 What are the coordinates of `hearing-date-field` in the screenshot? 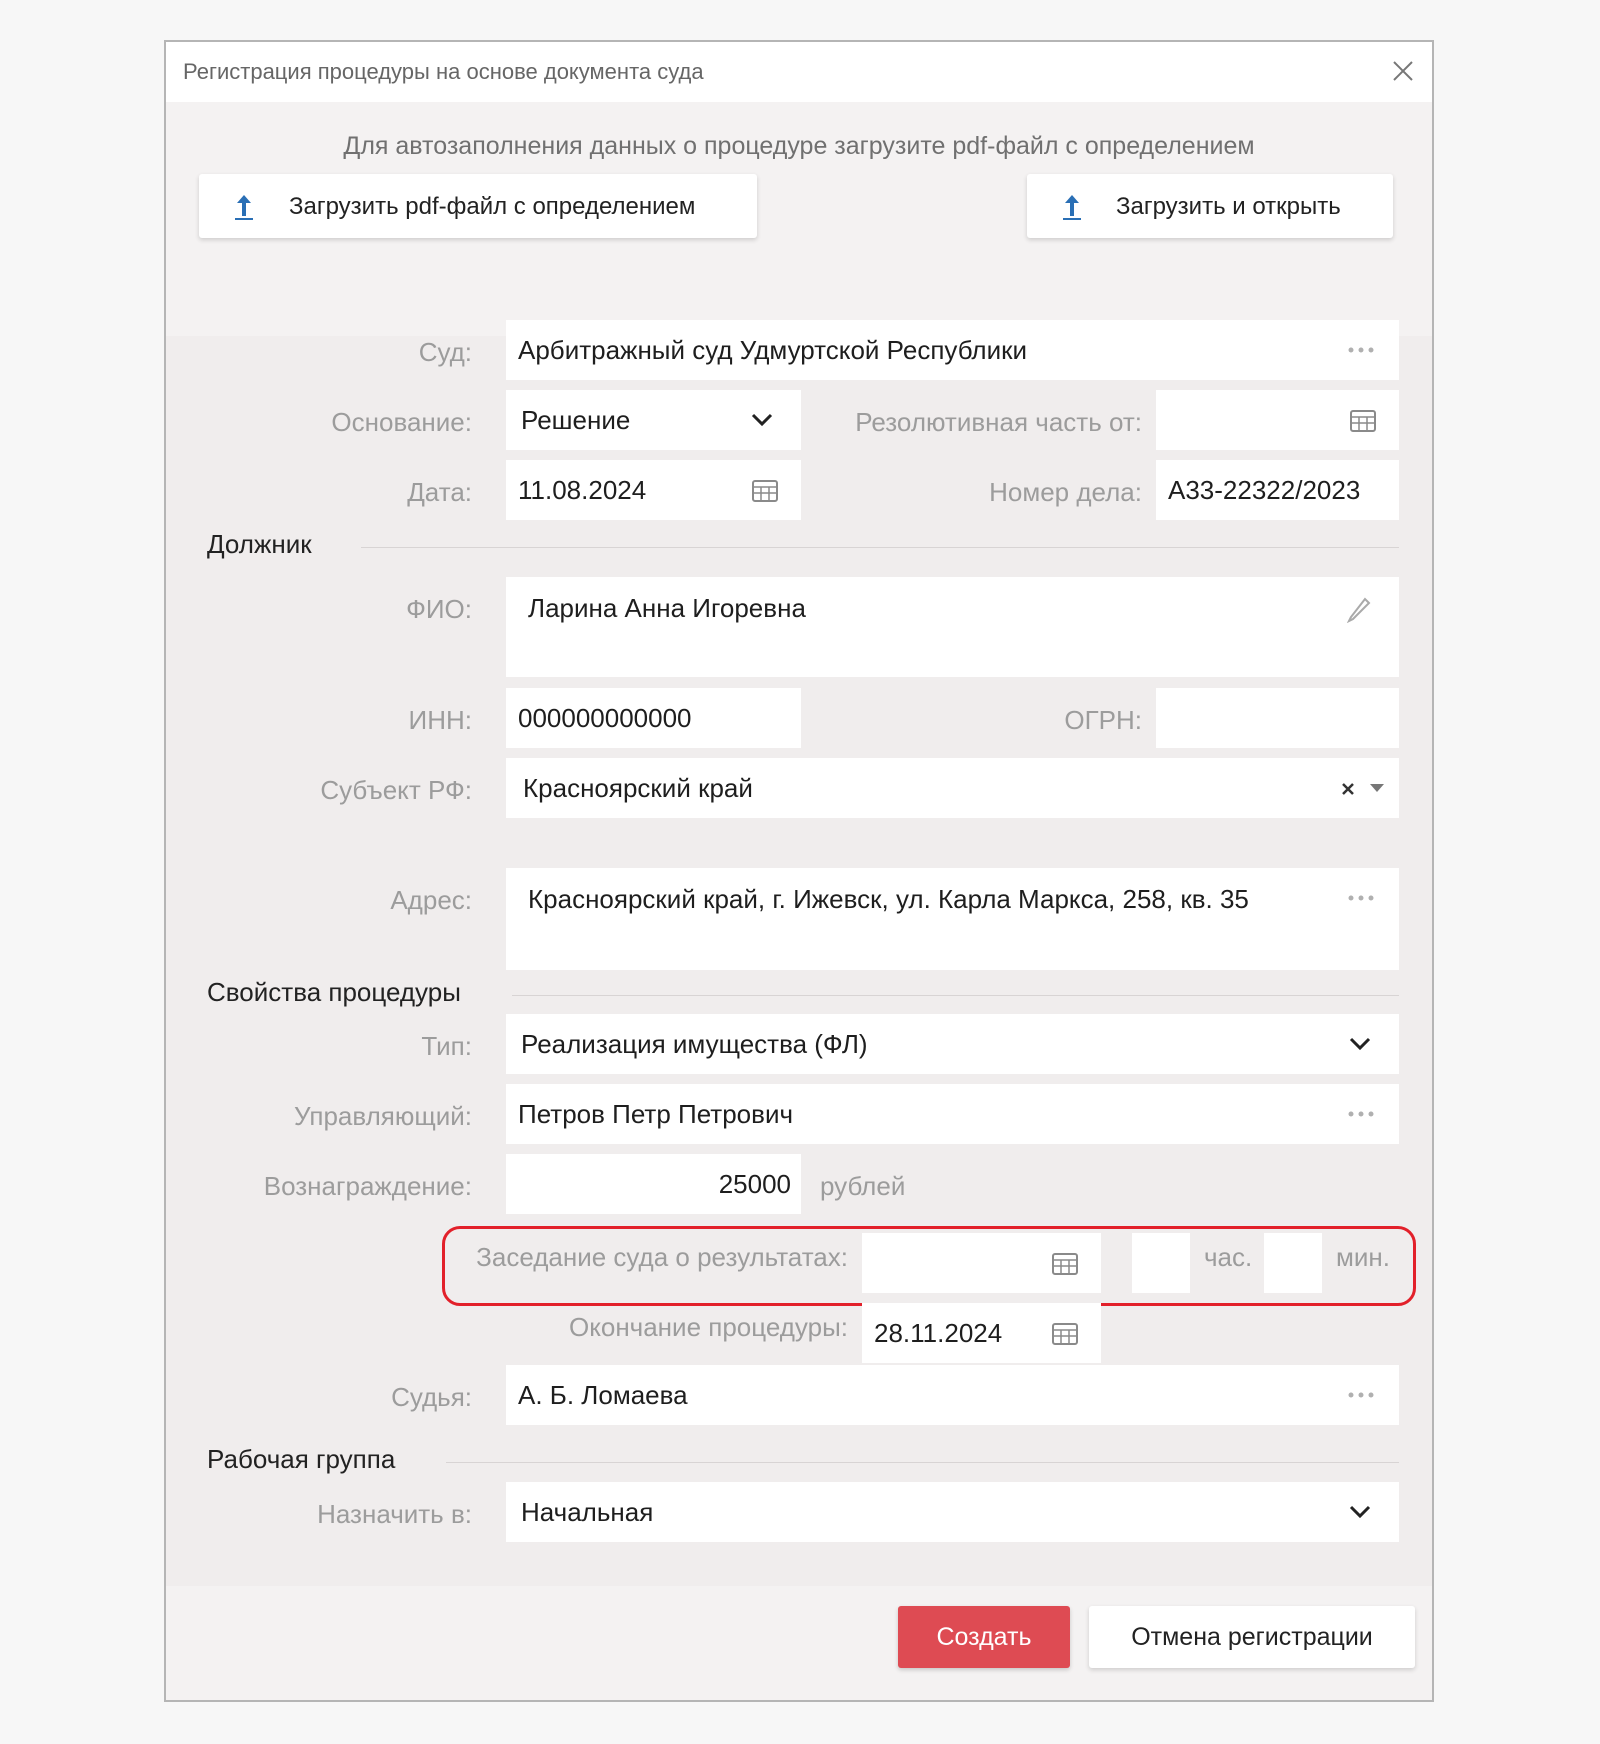 It's located at (981, 1263).